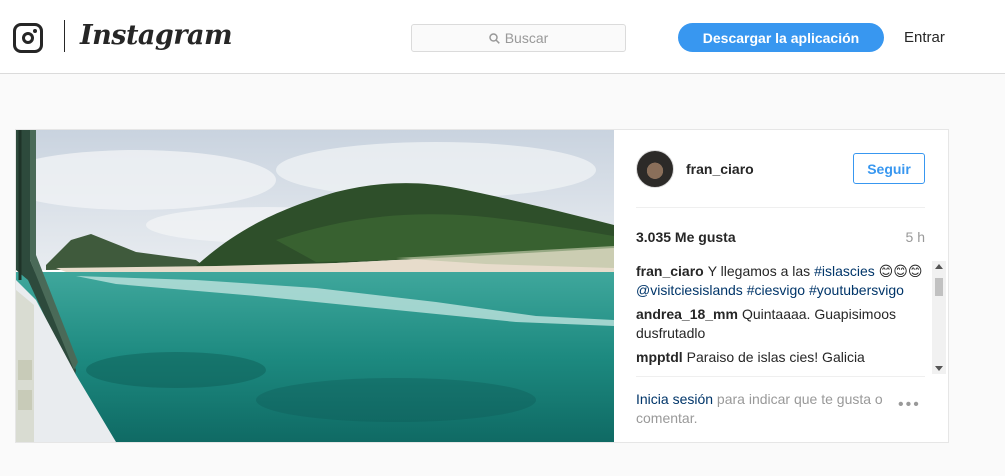 This screenshot has width=1005, height=476. What do you see at coordinates (889, 168) in the screenshot?
I see `follow-button: Seguir` at bounding box center [889, 168].